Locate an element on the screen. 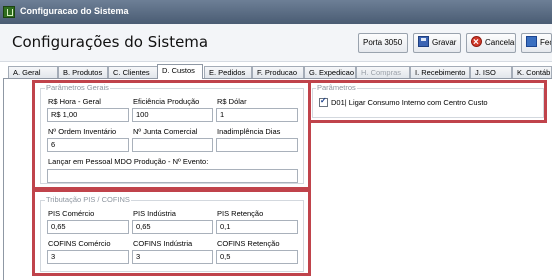  save-button-label: Gravar is located at coordinates (444, 42).